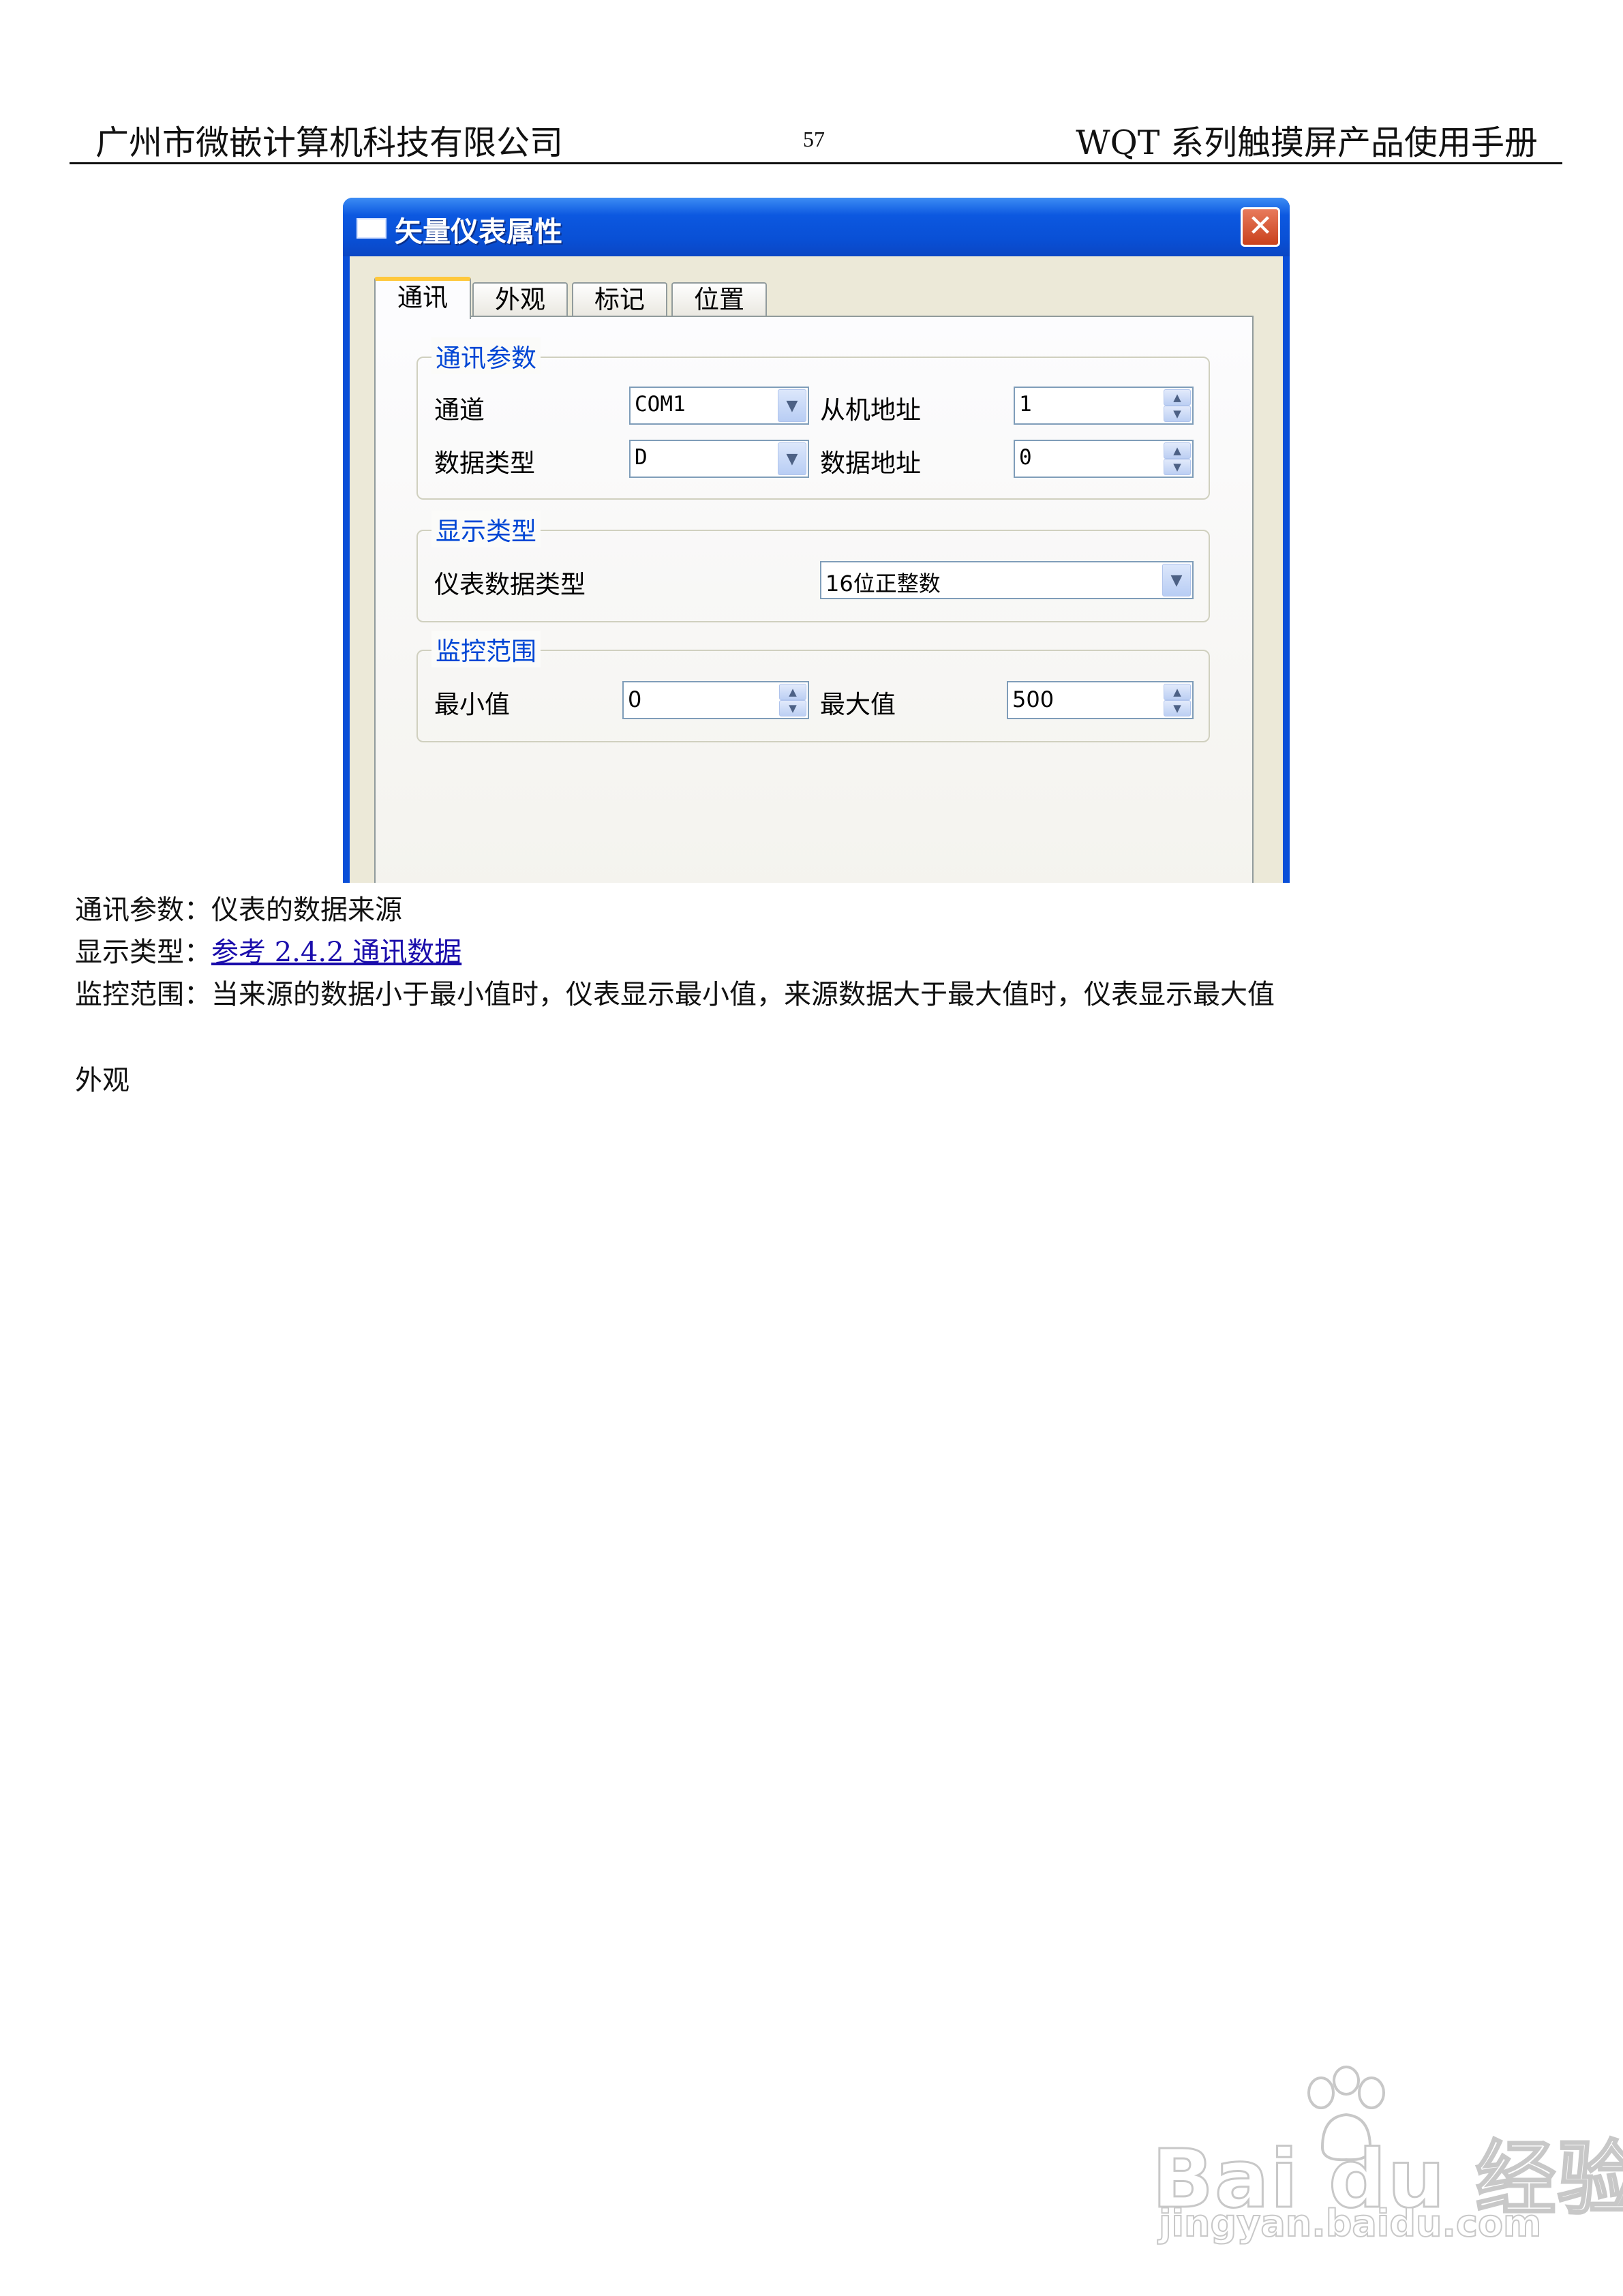  I want to click on desc-display-type: 显示类型：参考 2.4.2 通讯数据, so click(268, 949).